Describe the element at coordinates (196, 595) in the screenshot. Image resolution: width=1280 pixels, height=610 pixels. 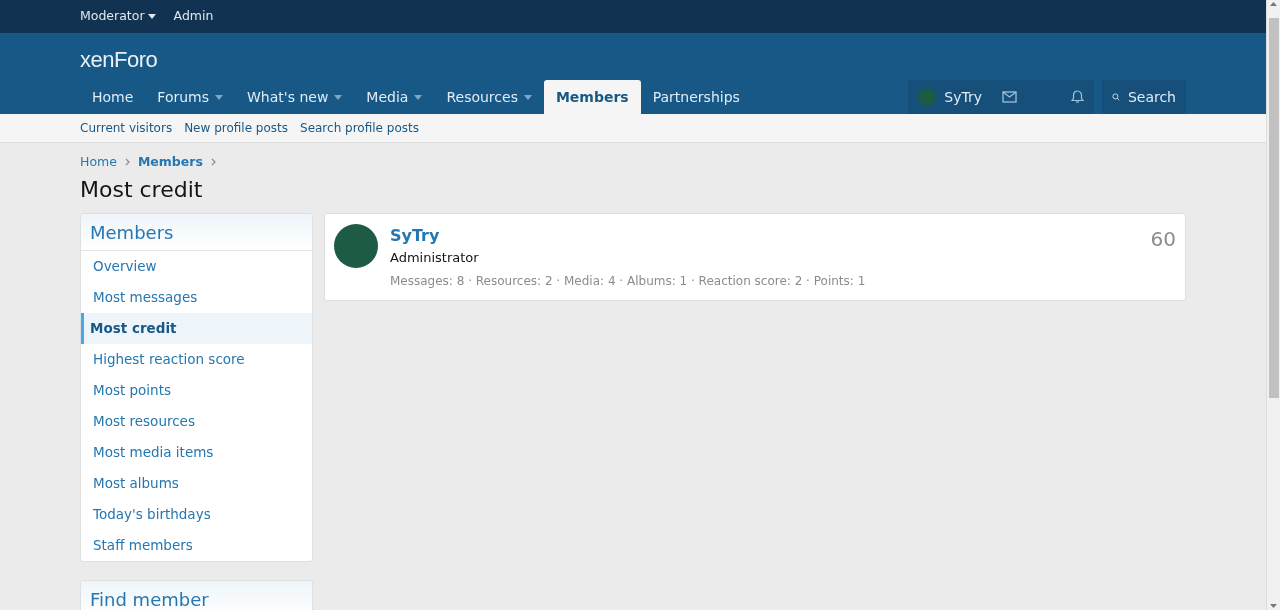
I see `find-member-title: Find member` at that location.